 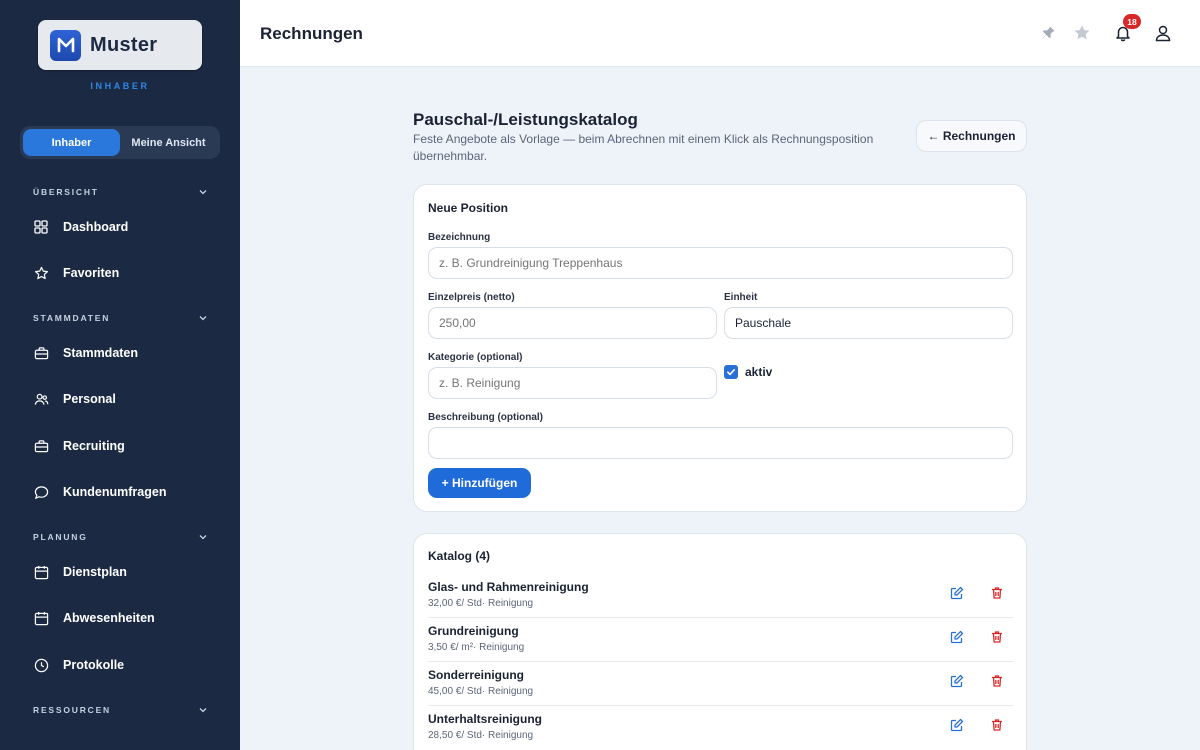 I want to click on section-planung-title: PLANUNG, so click(x=60, y=537).